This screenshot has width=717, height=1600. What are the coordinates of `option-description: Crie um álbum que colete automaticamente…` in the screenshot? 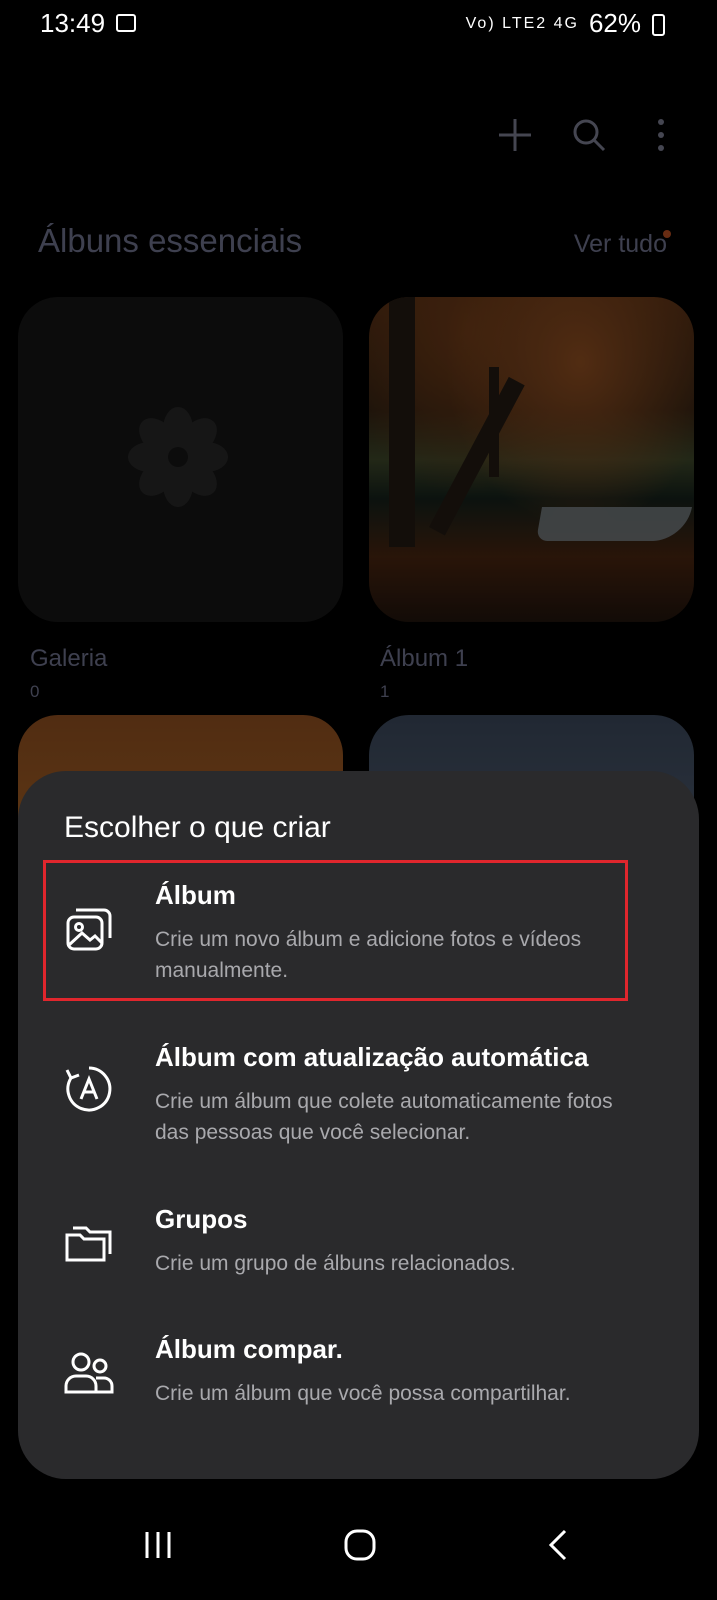 It's located at (384, 1117).